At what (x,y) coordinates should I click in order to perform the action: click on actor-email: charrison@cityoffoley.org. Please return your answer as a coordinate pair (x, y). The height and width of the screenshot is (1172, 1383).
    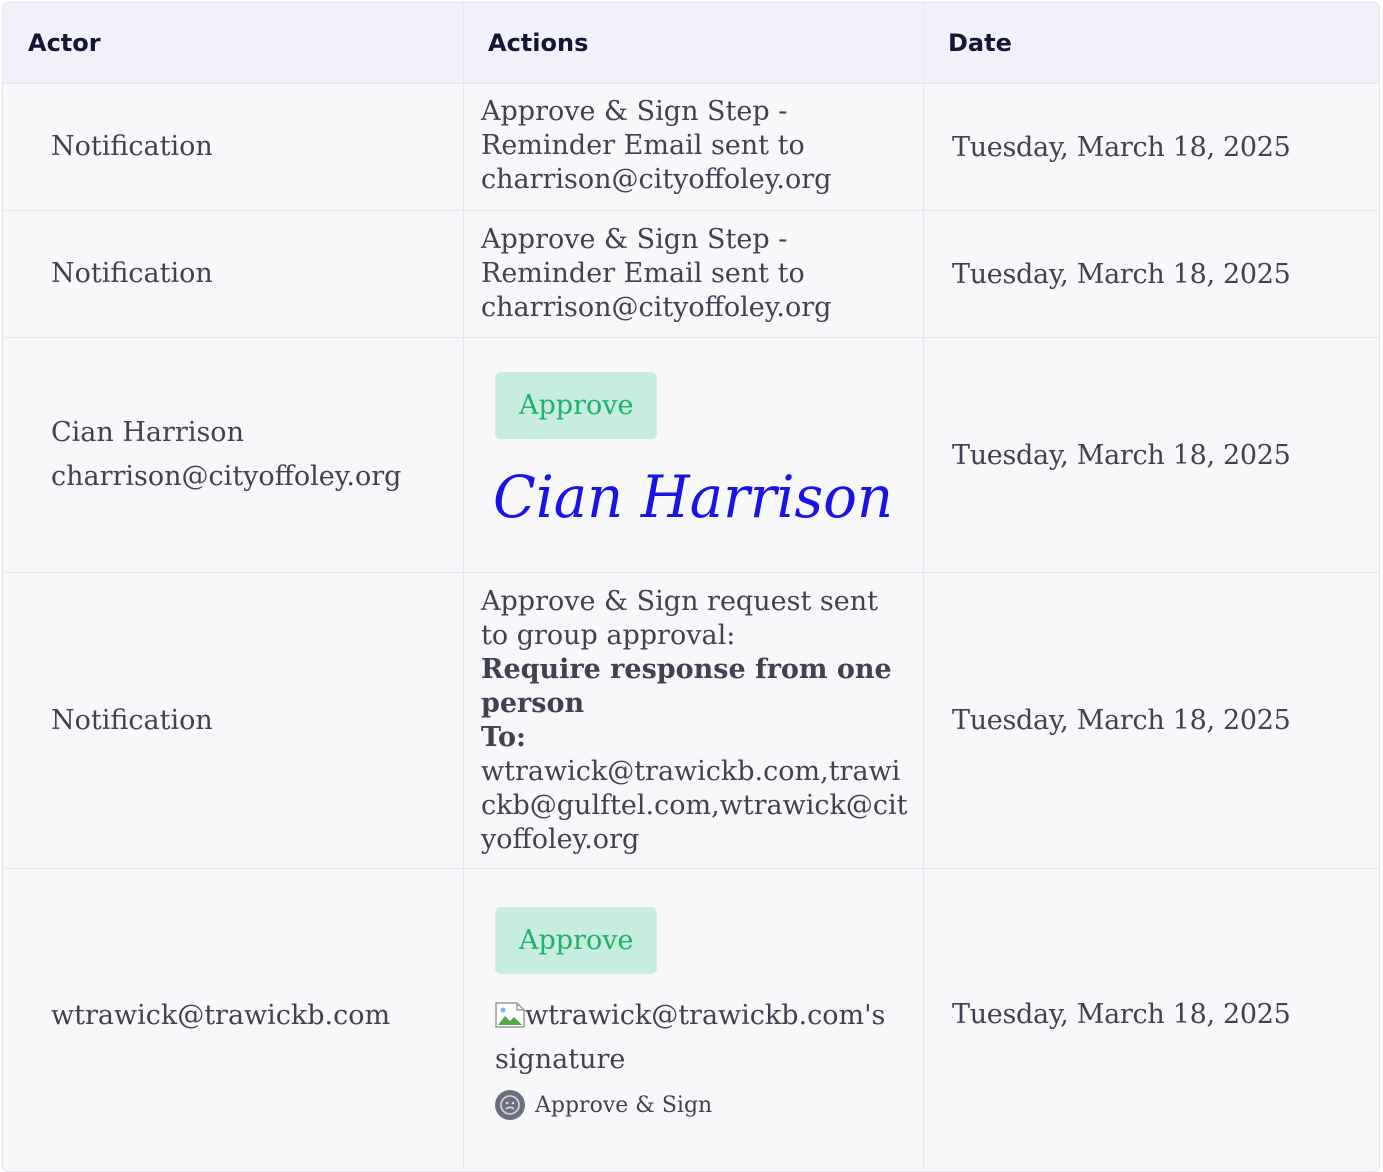
    Looking at the image, I should click on (226, 476).